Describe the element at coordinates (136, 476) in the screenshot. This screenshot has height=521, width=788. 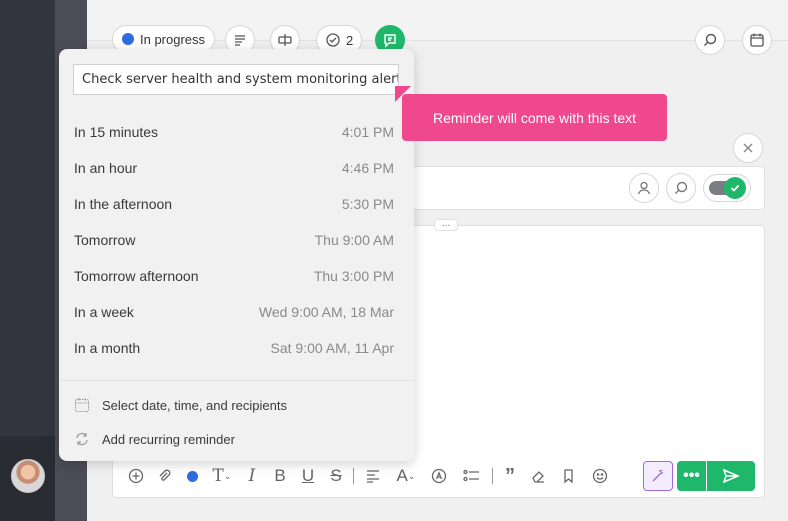
I see `add-icon` at that location.